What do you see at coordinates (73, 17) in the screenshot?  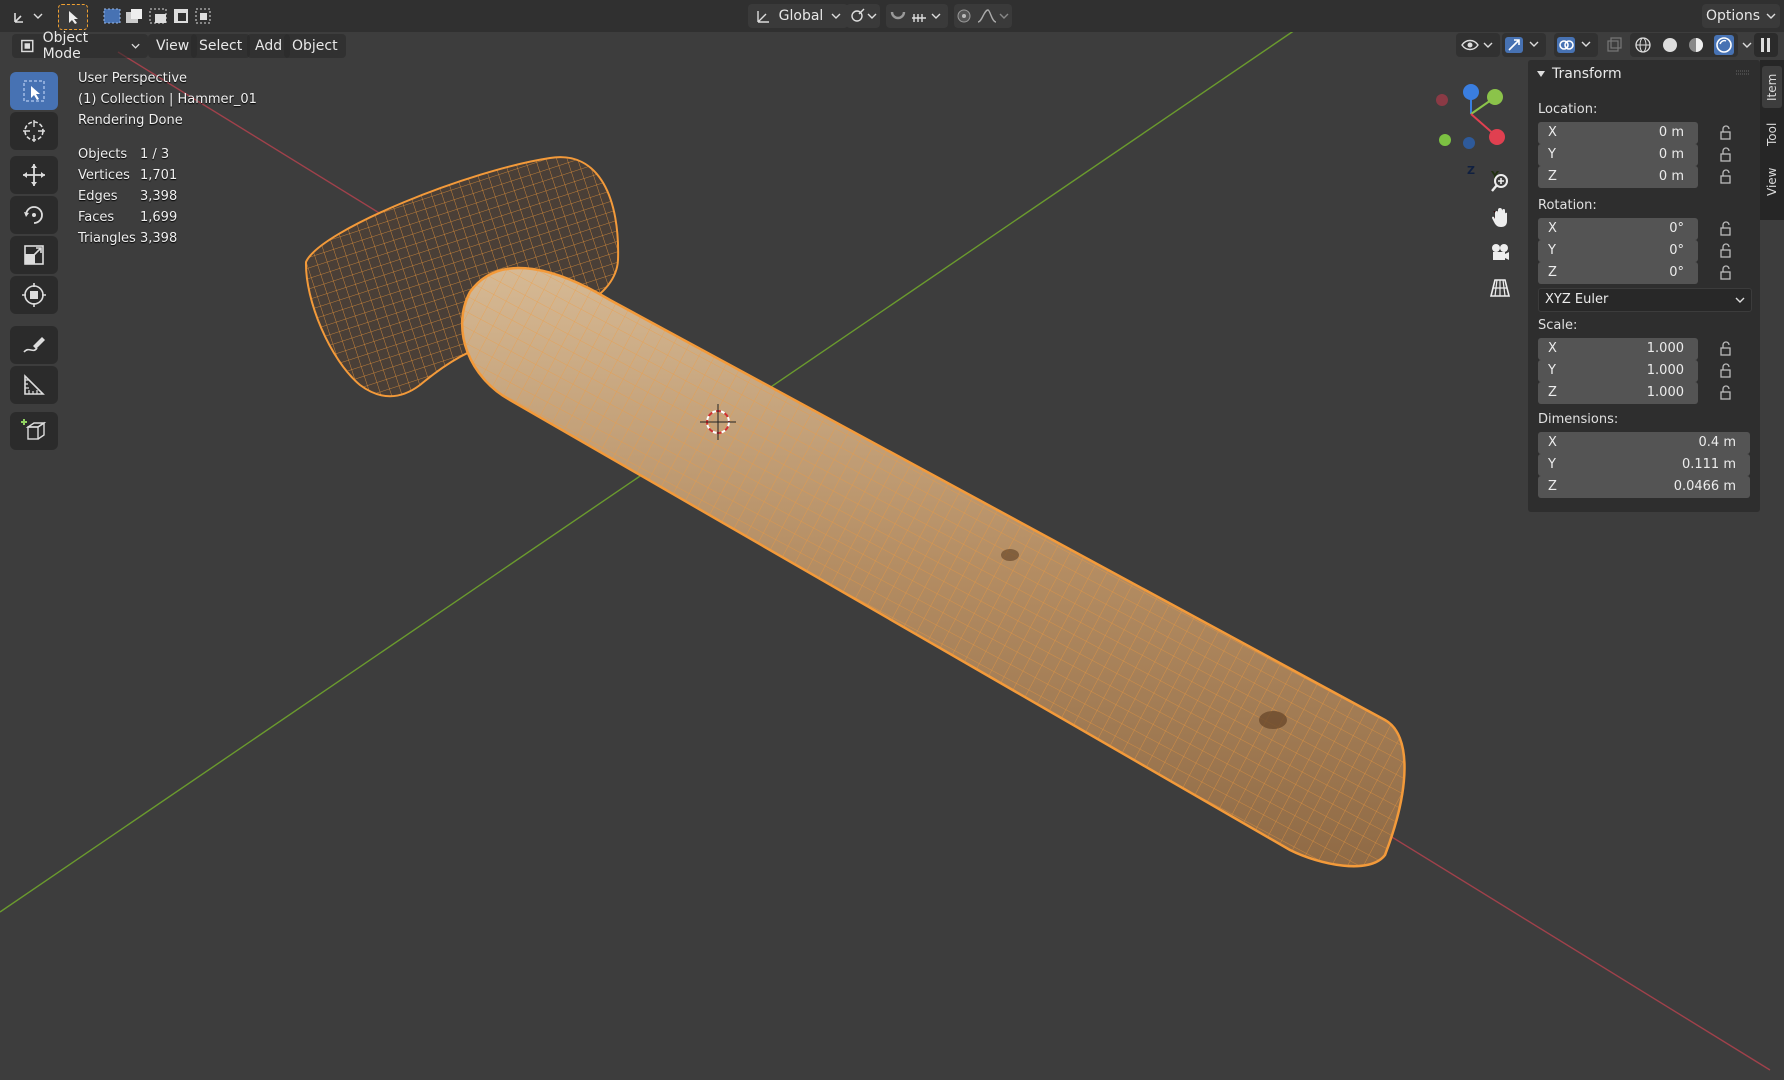 I see `select-tool-button` at bounding box center [73, 17].